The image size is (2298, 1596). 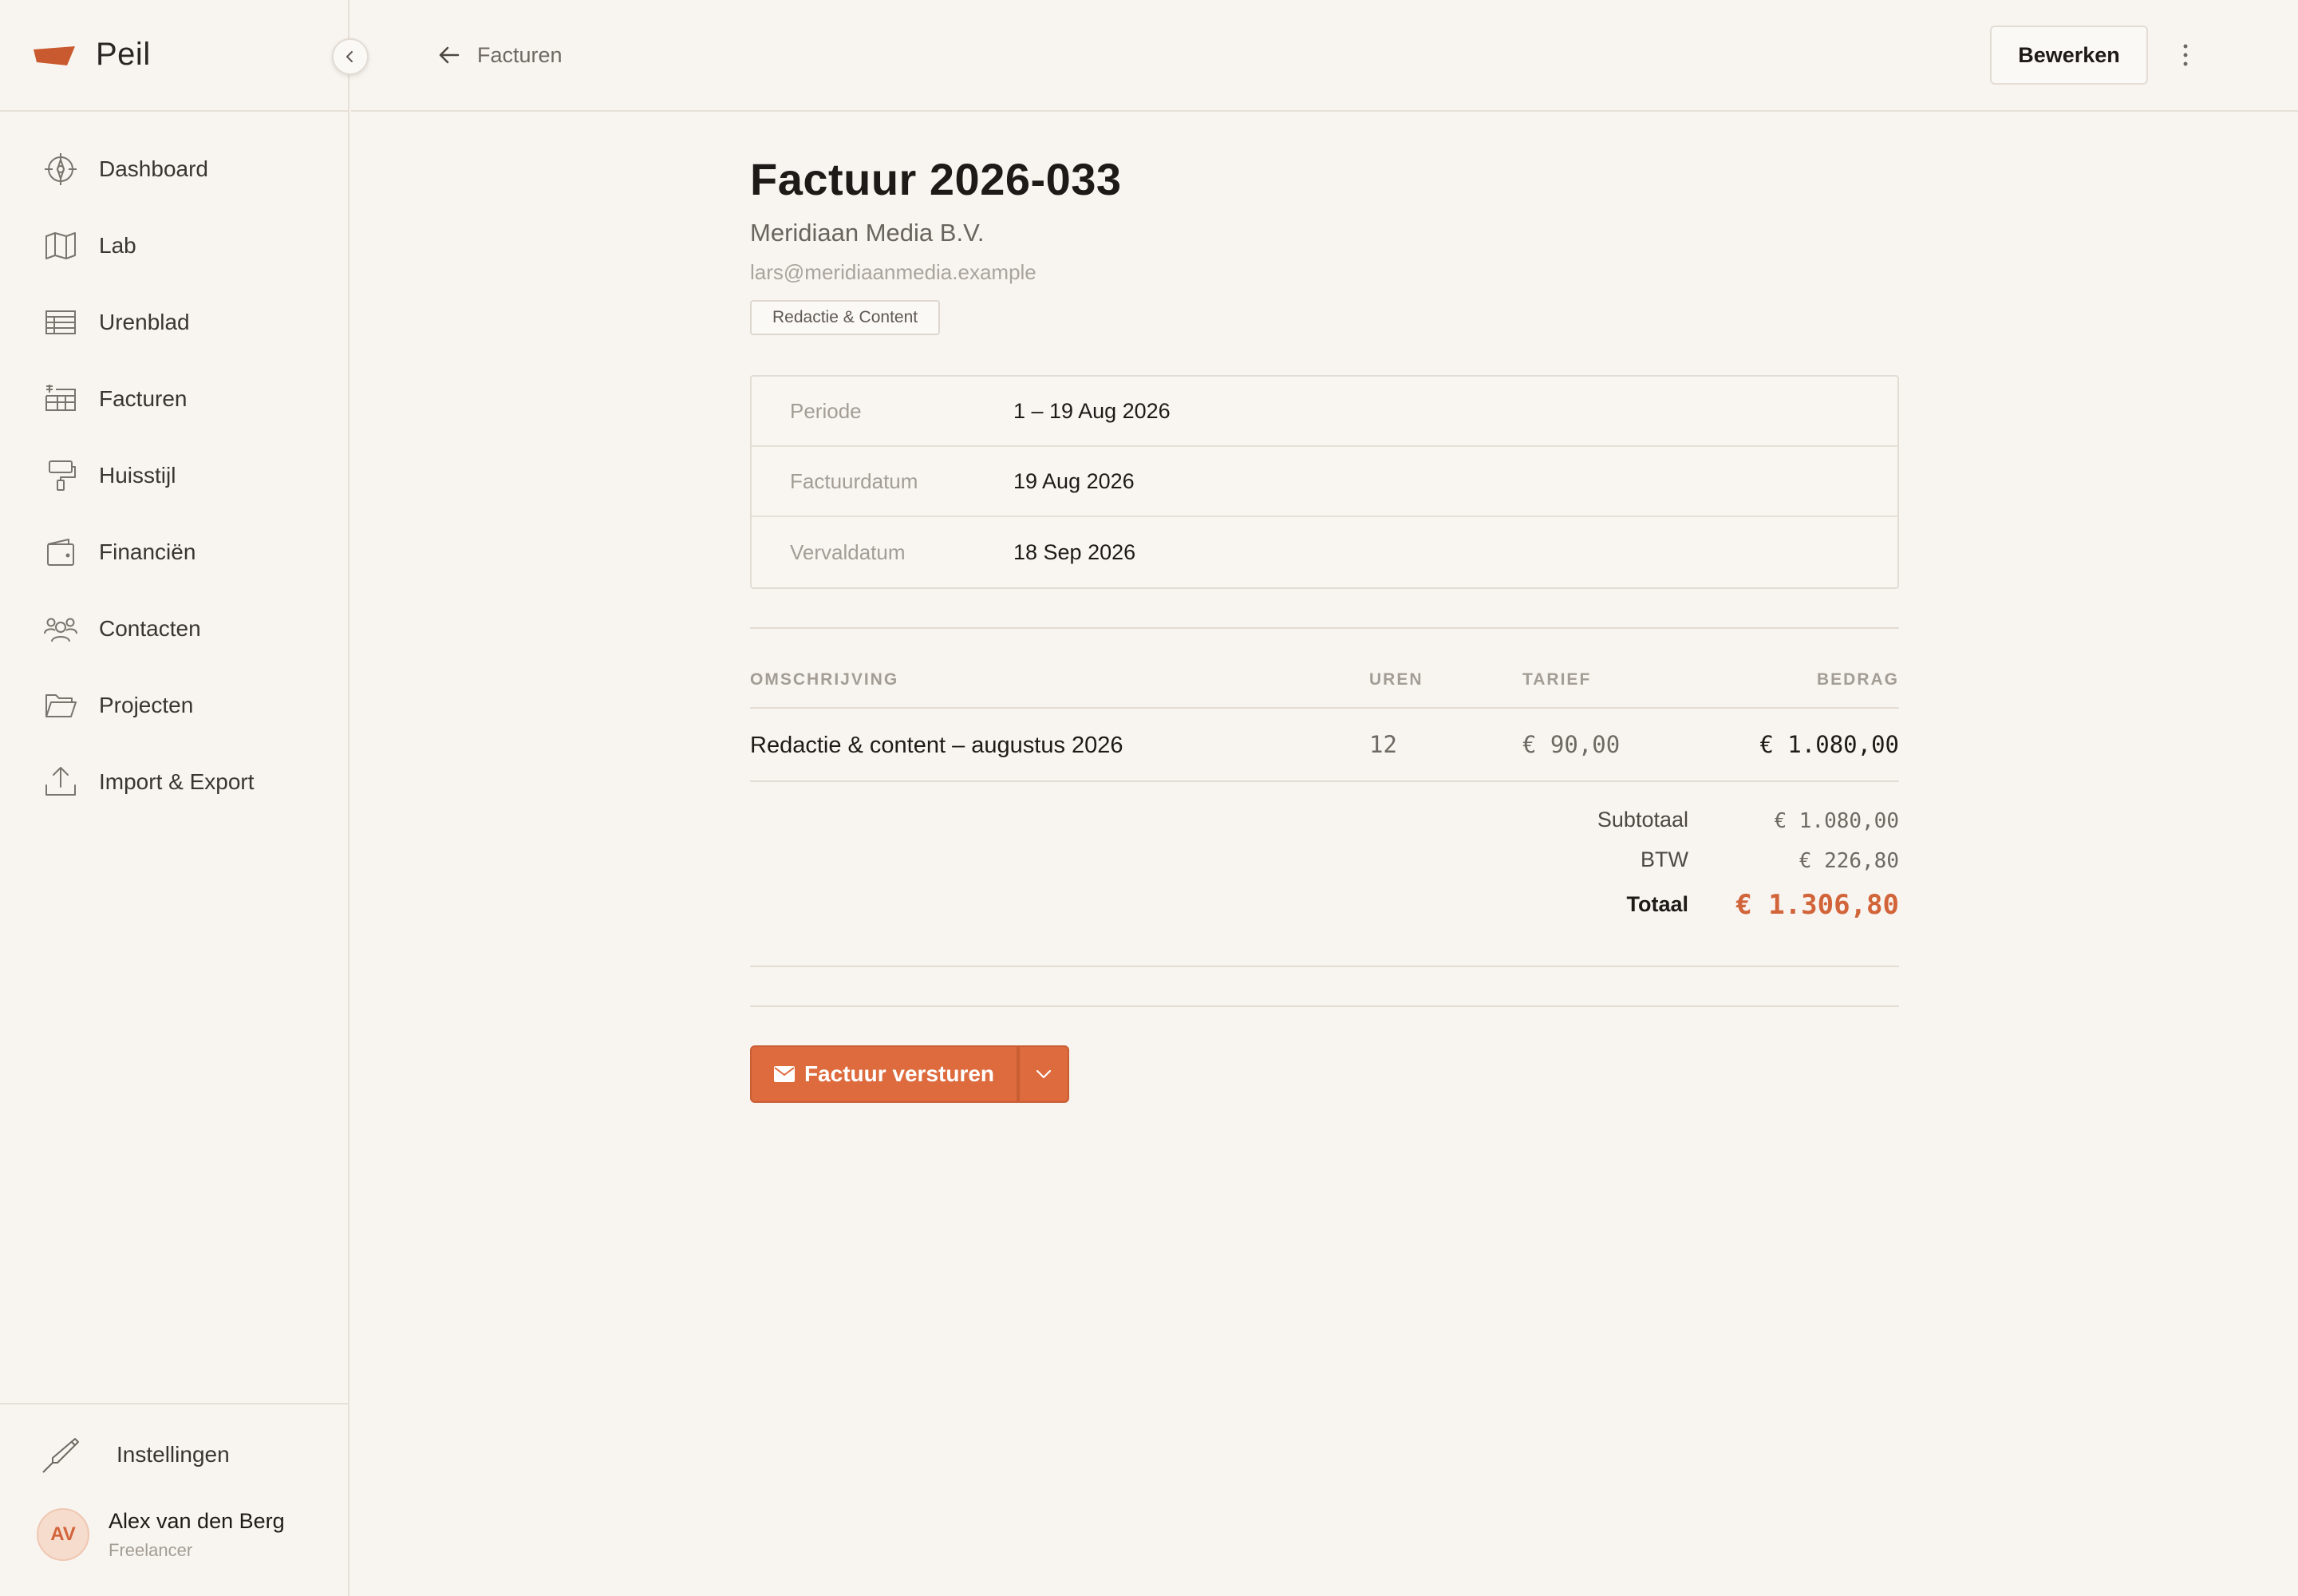 I want to click on arrow-left-icon, so click(x=450, y=55).